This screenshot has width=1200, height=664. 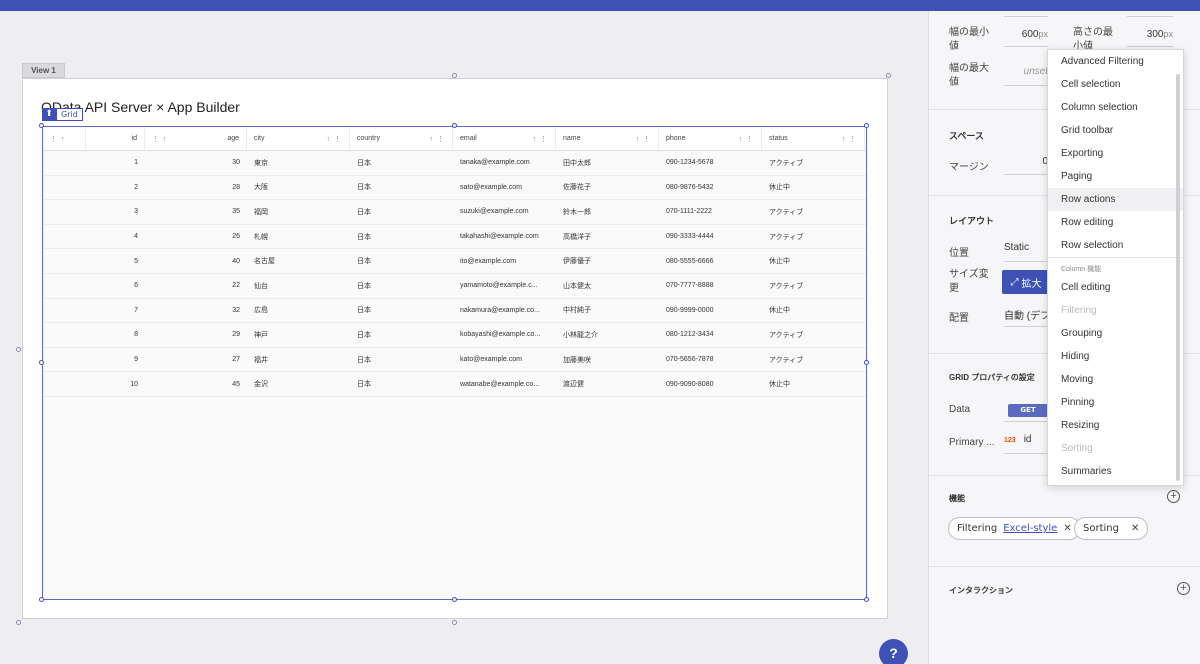 I want to click on cell-age: 32, so click(x=196, y=311).